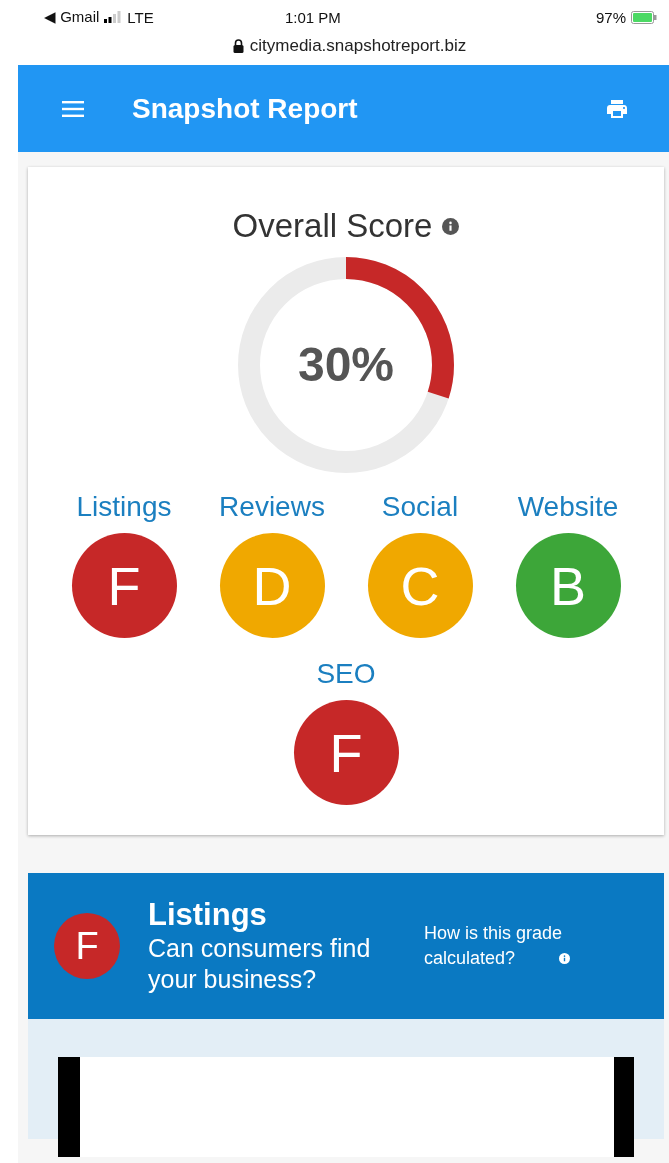 The image size is (669, 1163). Describe the element at coordinates (260, 964) in the screenshot. I see `section-subtitle: Can consumers find your business?` at that location.